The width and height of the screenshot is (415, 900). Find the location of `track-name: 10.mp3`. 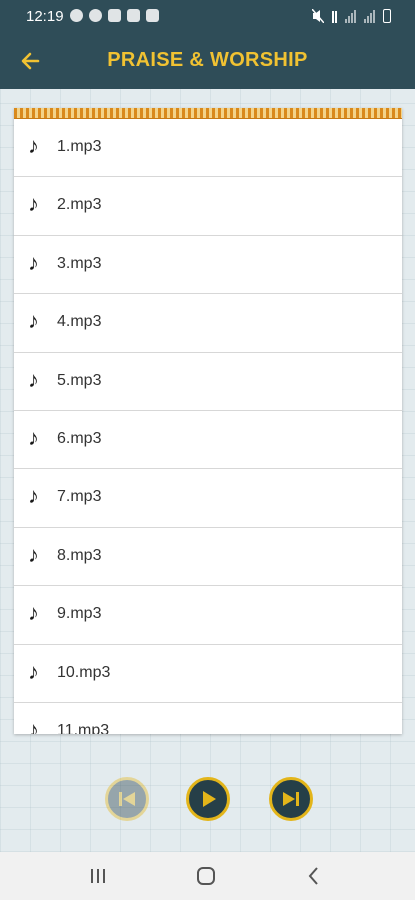

track-name: 10.mp3 is located at coordinates (84, 672).